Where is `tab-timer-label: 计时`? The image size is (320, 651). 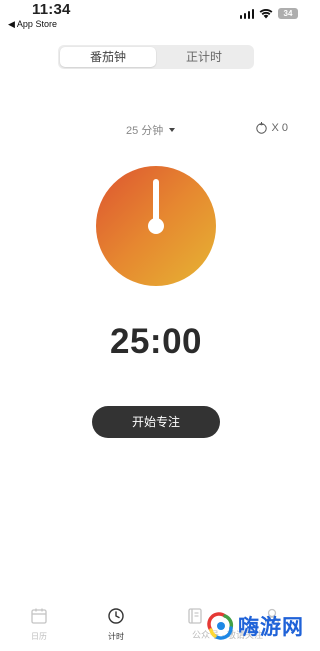
tab-timer-label: 计时 is located at coordinates (116, 636).